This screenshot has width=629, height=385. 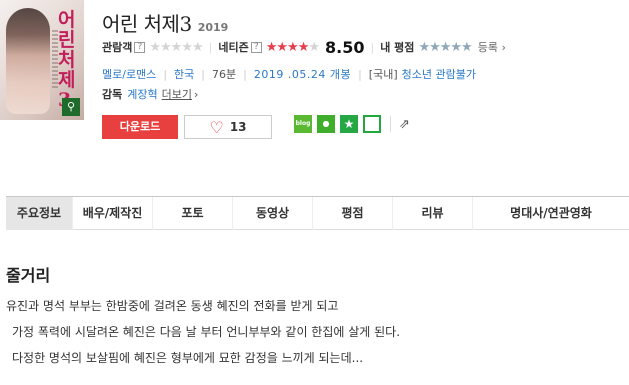 I want to click on tab-quotes: 명대사/연관영화, so click(x=551, y=213).